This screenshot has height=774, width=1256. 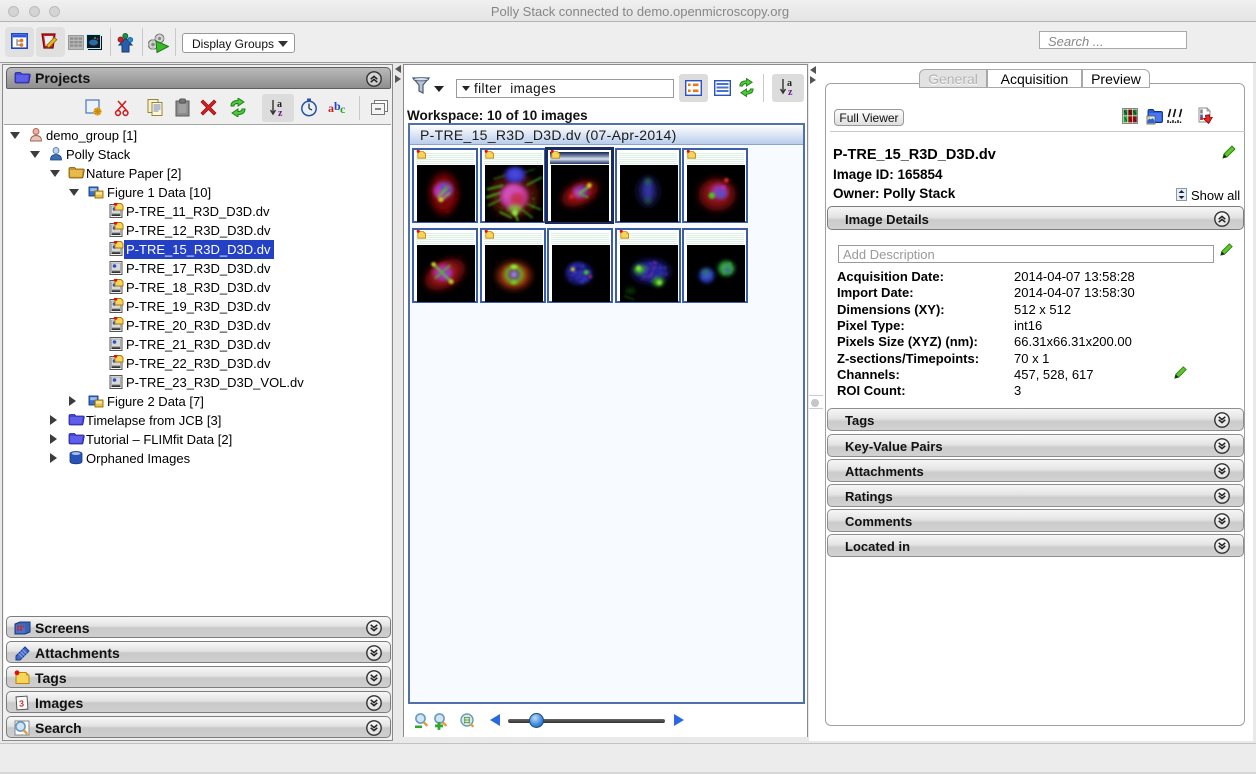 I want to click on svg-text: 3, so click(x=22, y=703).